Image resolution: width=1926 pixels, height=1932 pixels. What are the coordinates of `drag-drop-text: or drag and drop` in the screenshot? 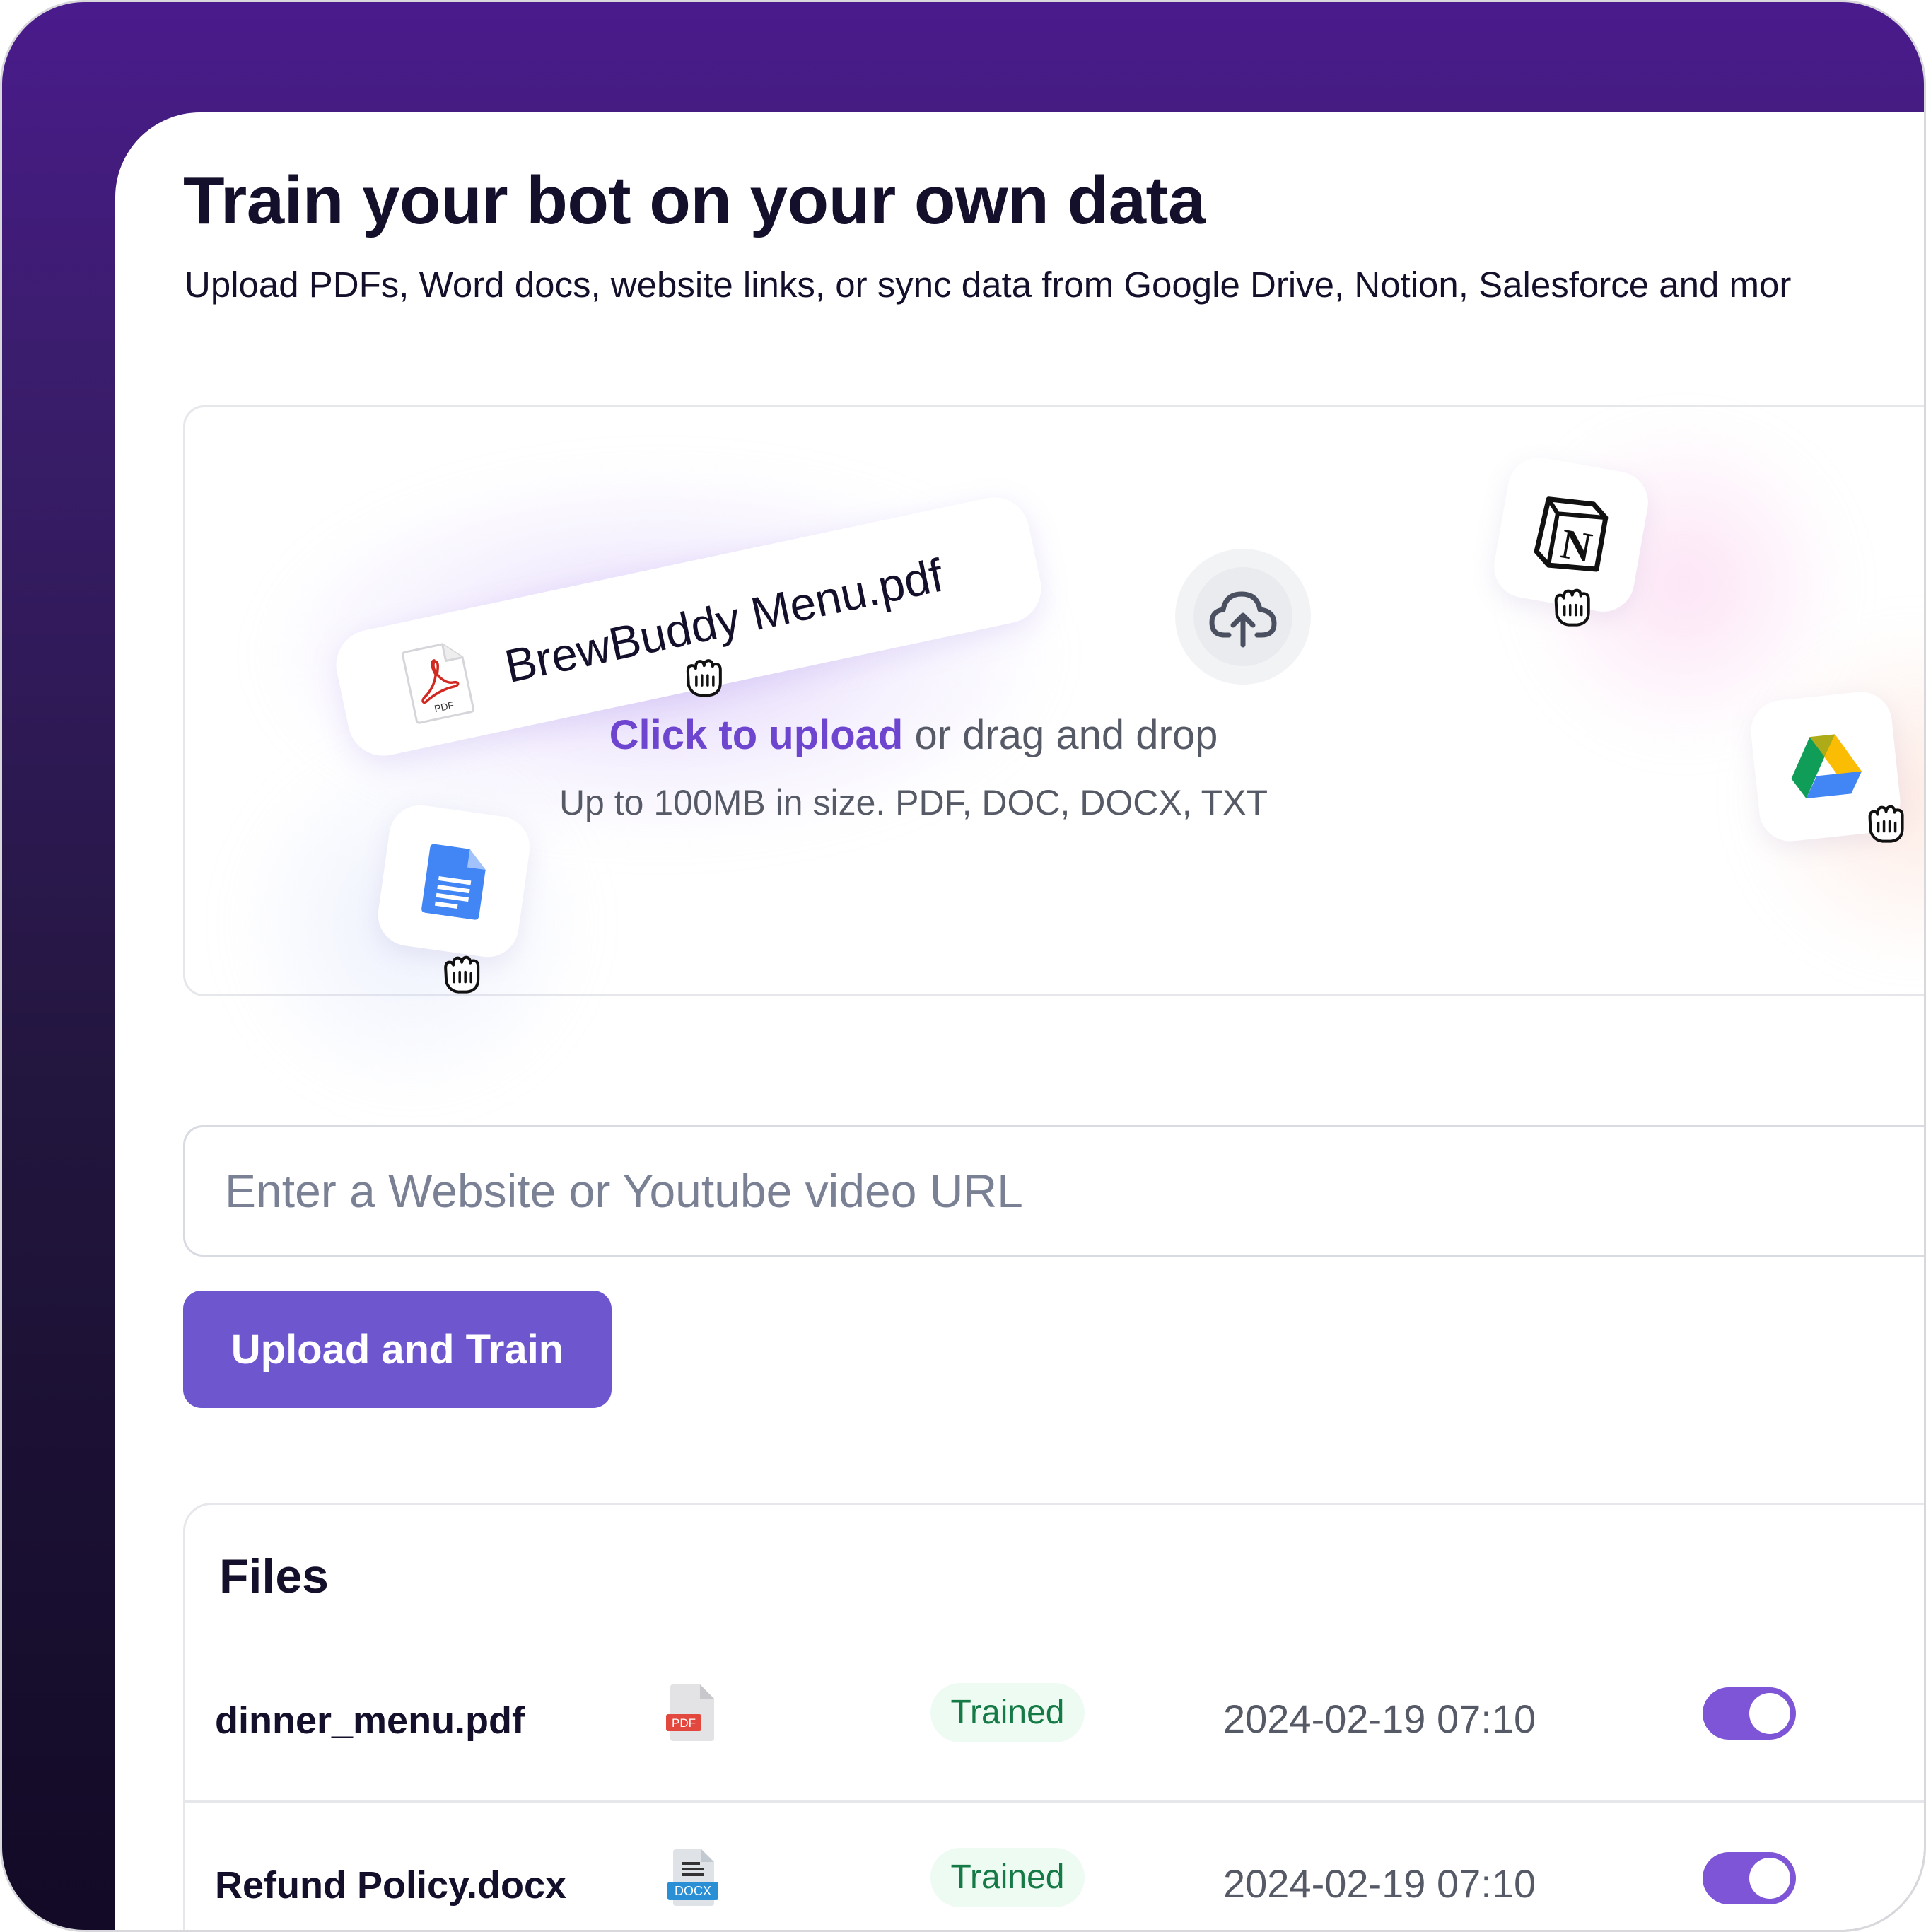 It's located at (1060, 735).